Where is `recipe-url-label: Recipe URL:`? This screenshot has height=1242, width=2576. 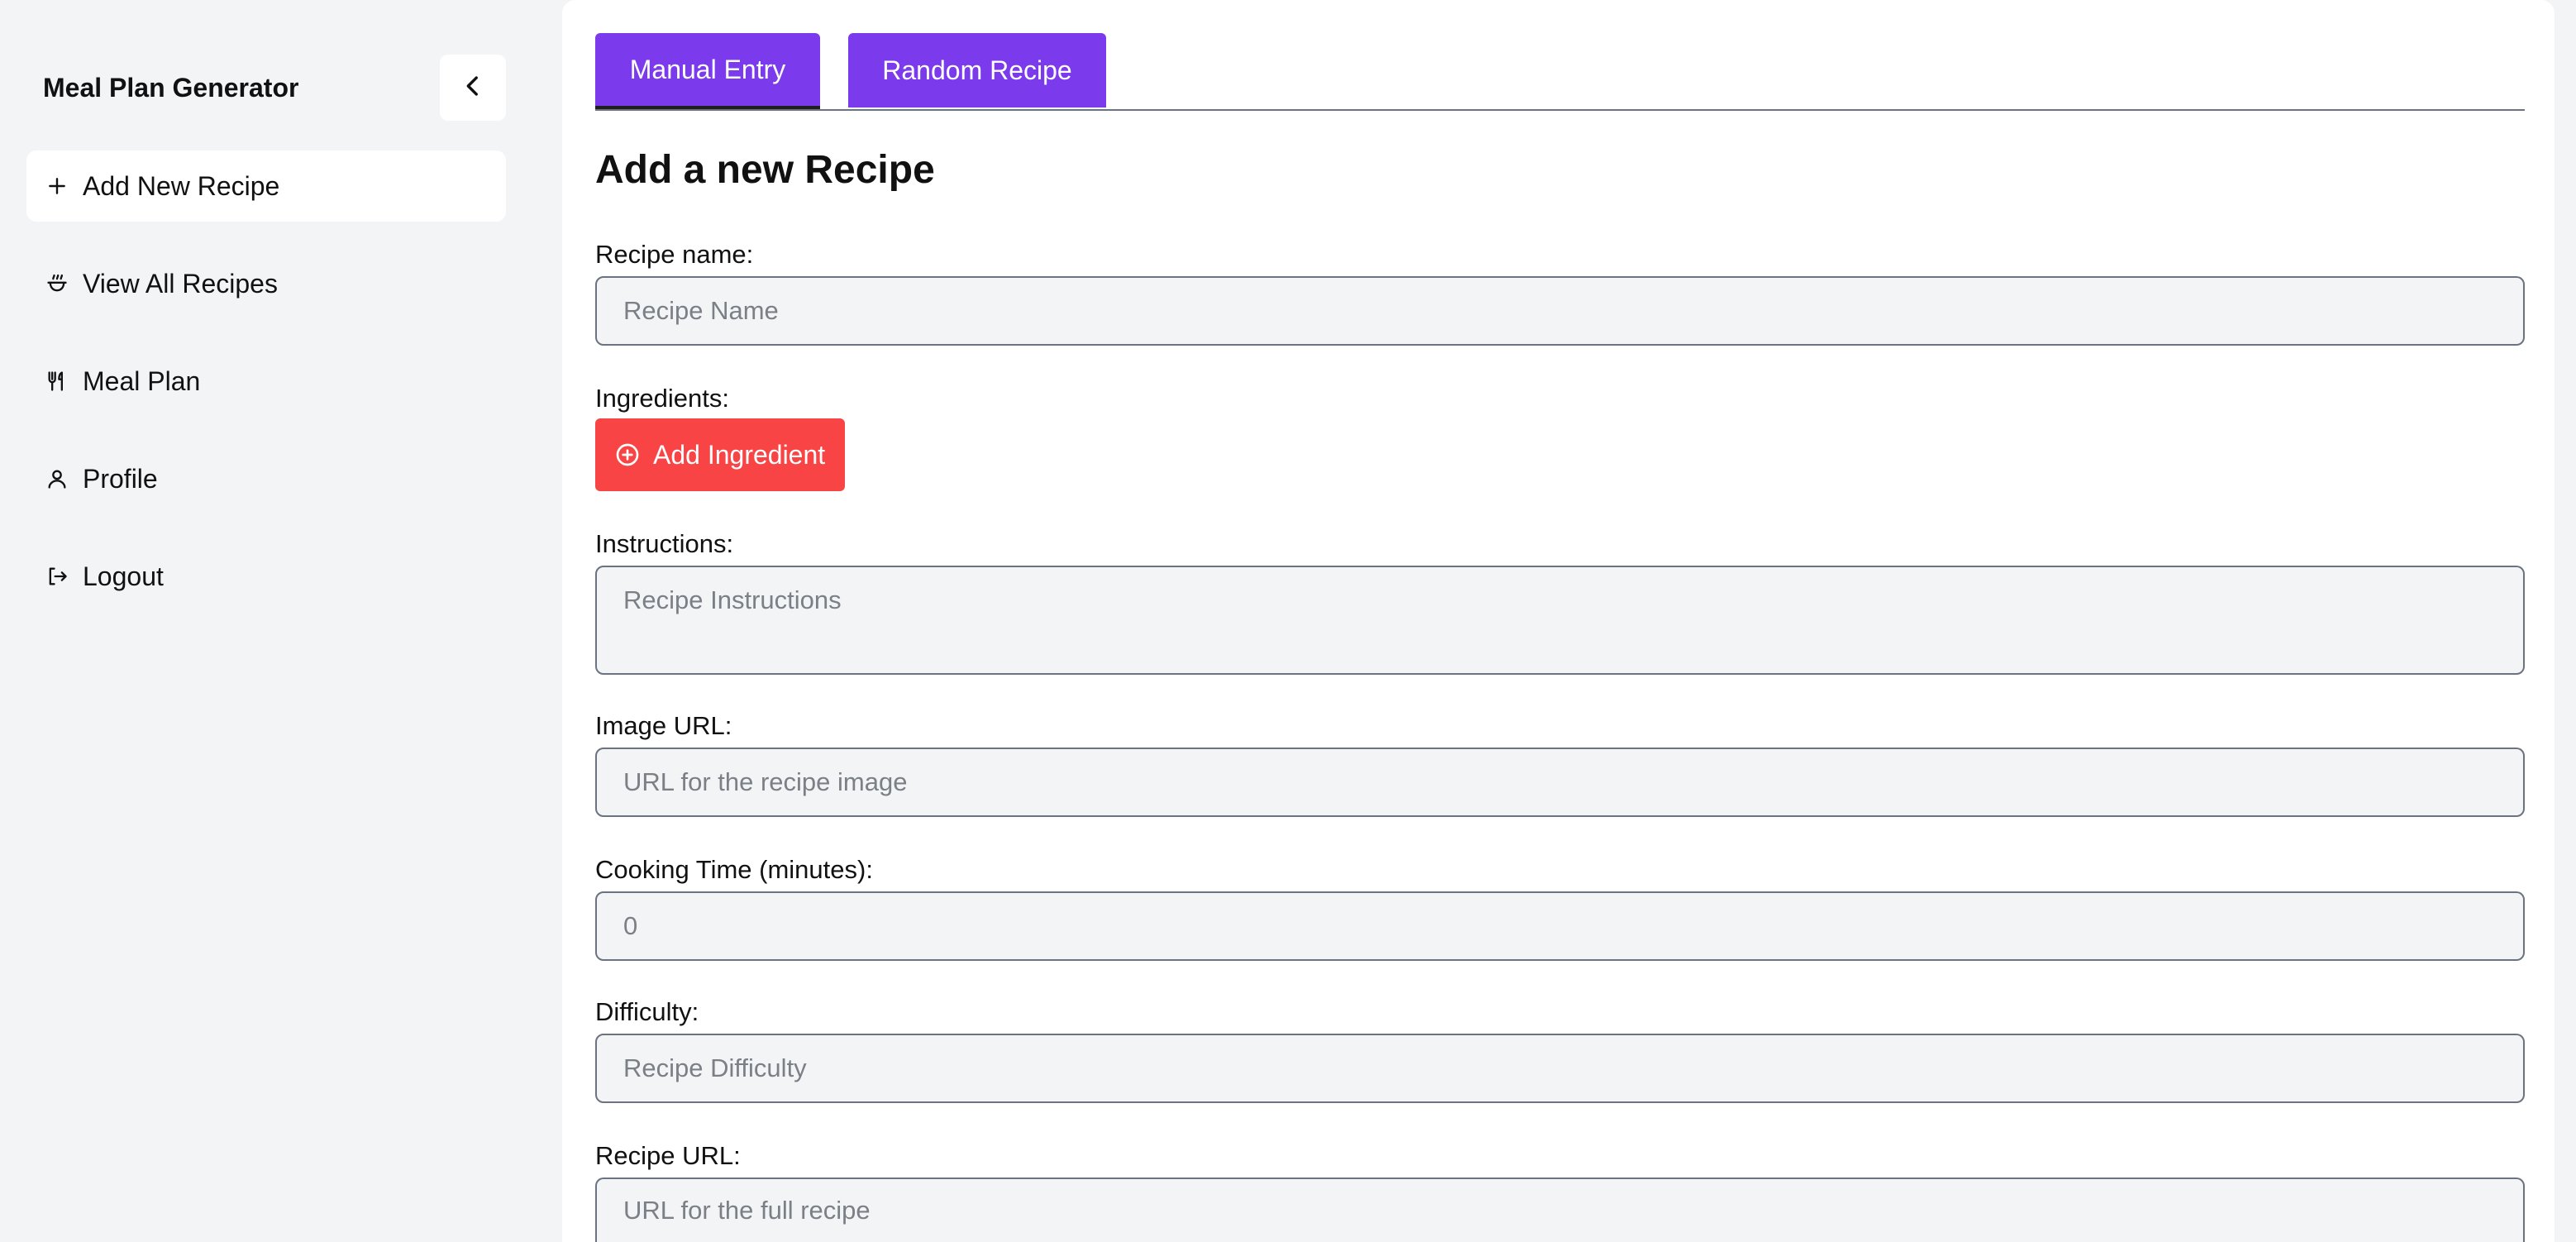 recipe-url-label: Recipe URL: is located at coordinates (668, 1155).